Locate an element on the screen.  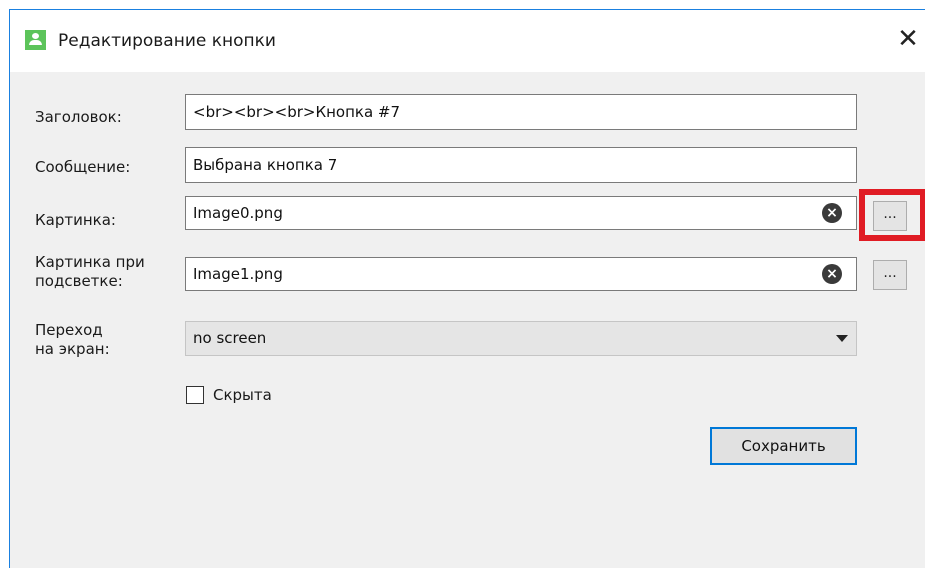
hover-image-field-label: Картинка при подсветке: is located at coordinates (90, 272).